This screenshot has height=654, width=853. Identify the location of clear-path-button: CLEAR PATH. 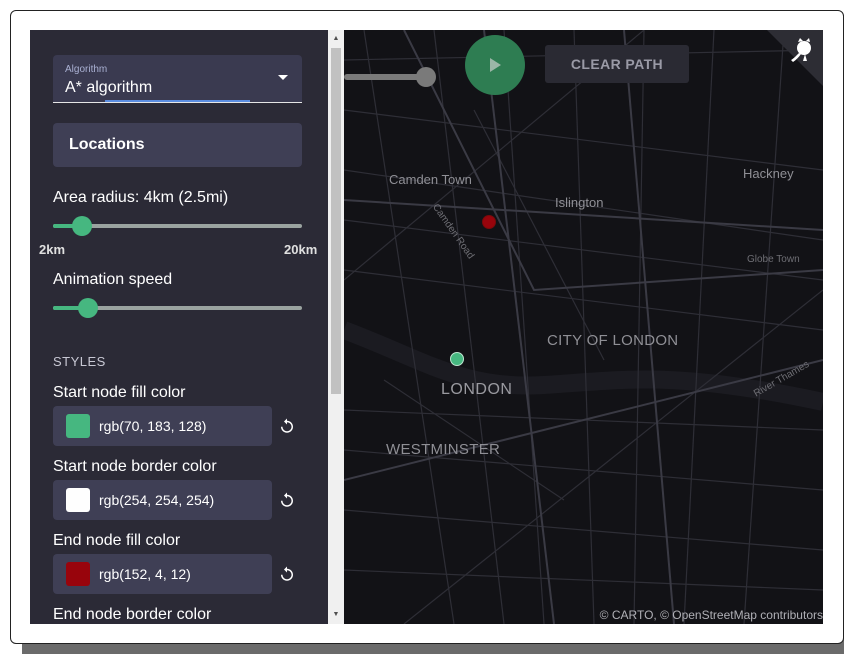
(617, 64).